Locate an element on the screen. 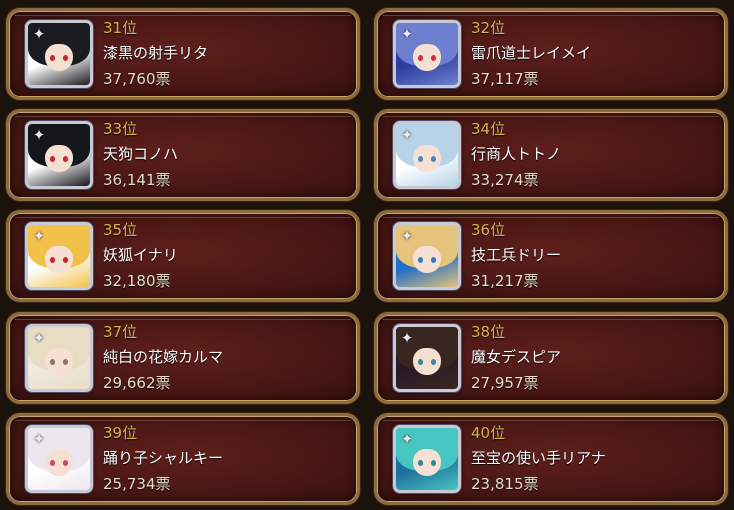 The height and width of the screenshot is (510, 734). rank-label: 31位 is located at coordinates (120, 28).